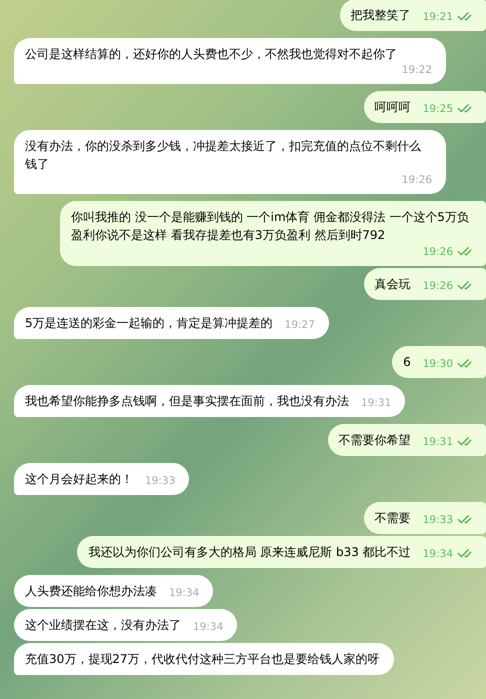  What do you see at coordinates (270, 226) in the screenshot?
I see `message-text: 你叫我推的 没一个是能赚到钱的 一个im体育 佣金都没得法 一个这个5万负盈利你说不是这样 看我存提差也有3万负盈利 然后到时792` at bounding box center [270, 226].